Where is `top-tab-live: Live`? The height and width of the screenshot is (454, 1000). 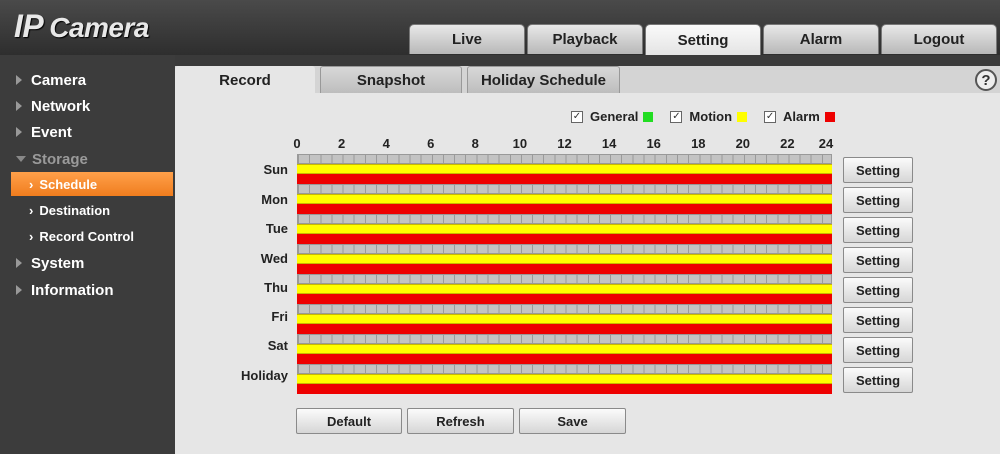 top-tab-live: Live is located at coordinates (467, 39).